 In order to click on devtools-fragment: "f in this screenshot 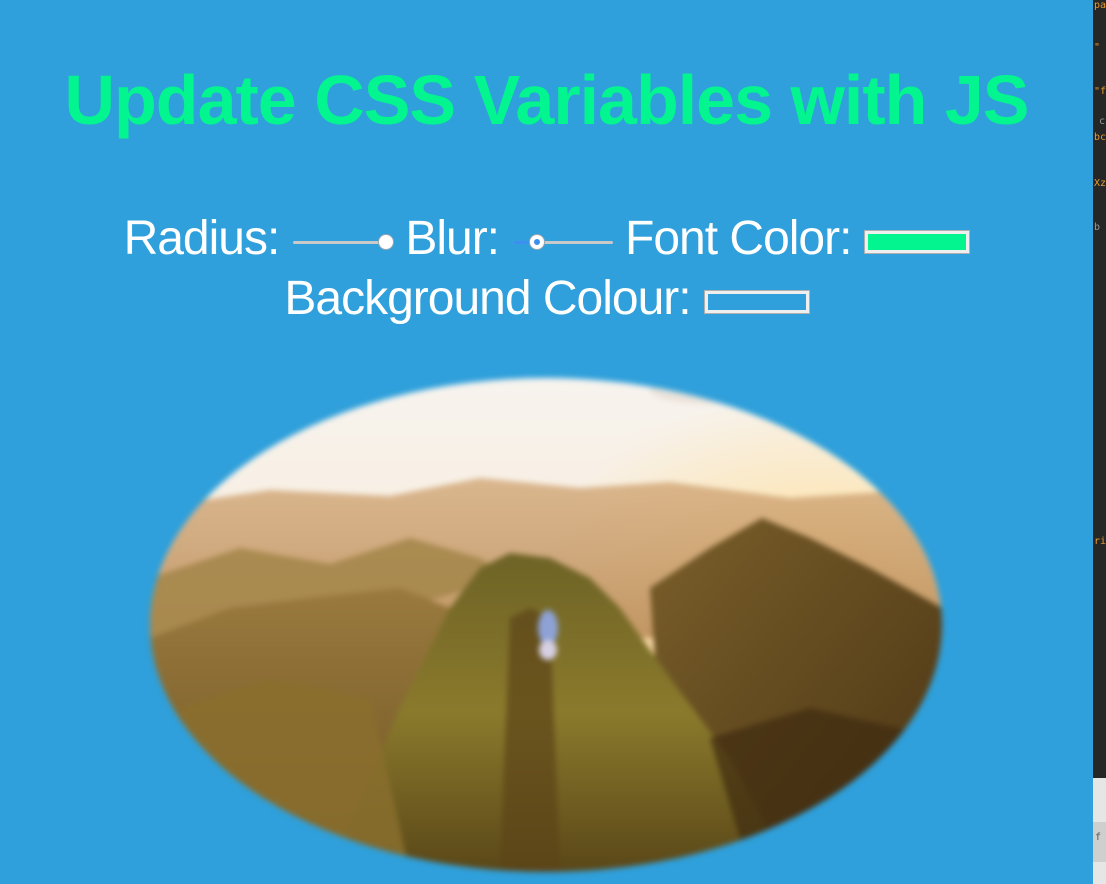, I will do `click(1100, 91)`.